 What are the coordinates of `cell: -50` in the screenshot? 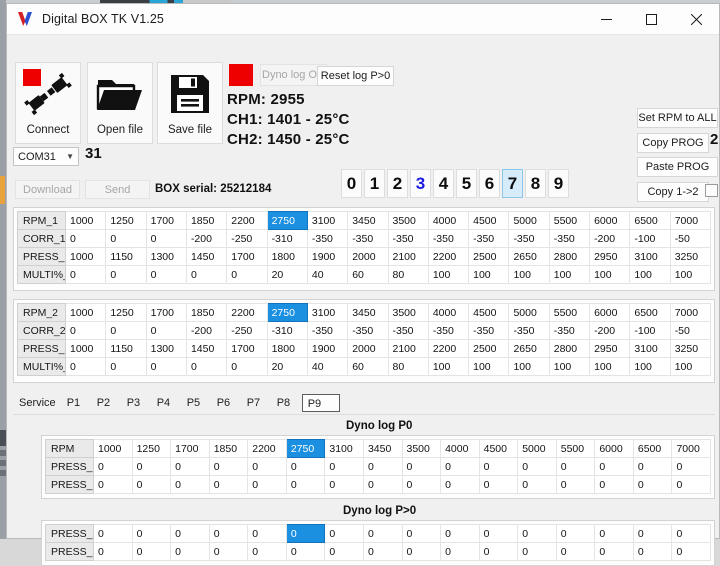 It's located at (690, 238).